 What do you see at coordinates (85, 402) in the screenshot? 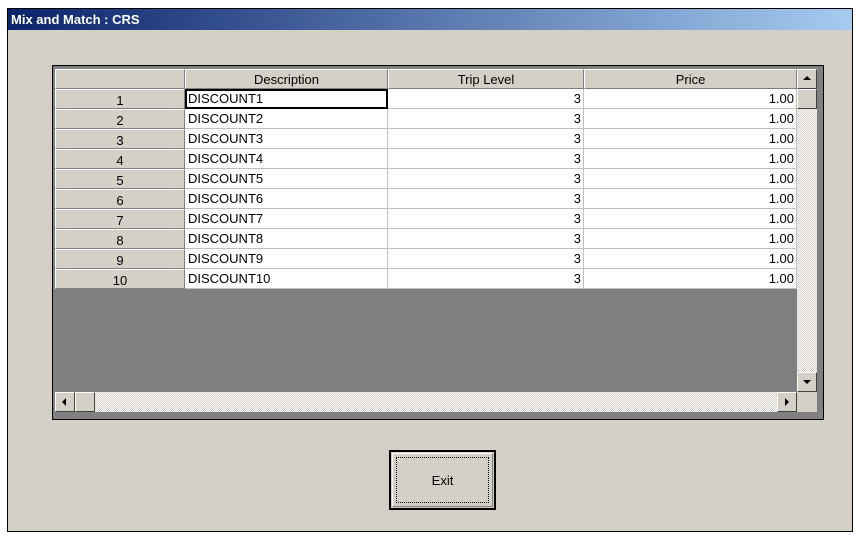
I see `horizontal-scroll-thumb` at bounding box center [85, 402].